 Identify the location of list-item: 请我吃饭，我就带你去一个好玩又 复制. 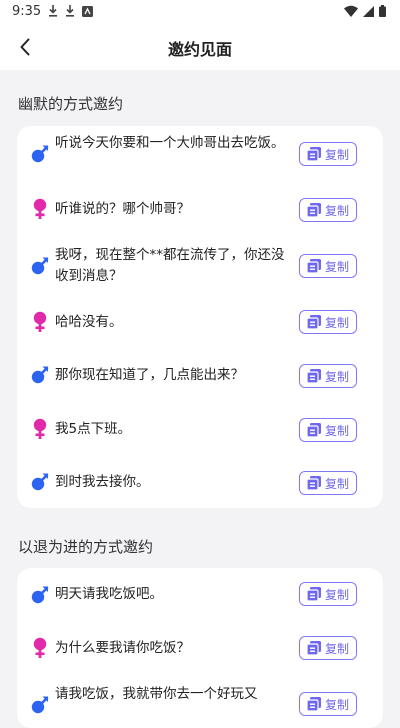
(200, 702).